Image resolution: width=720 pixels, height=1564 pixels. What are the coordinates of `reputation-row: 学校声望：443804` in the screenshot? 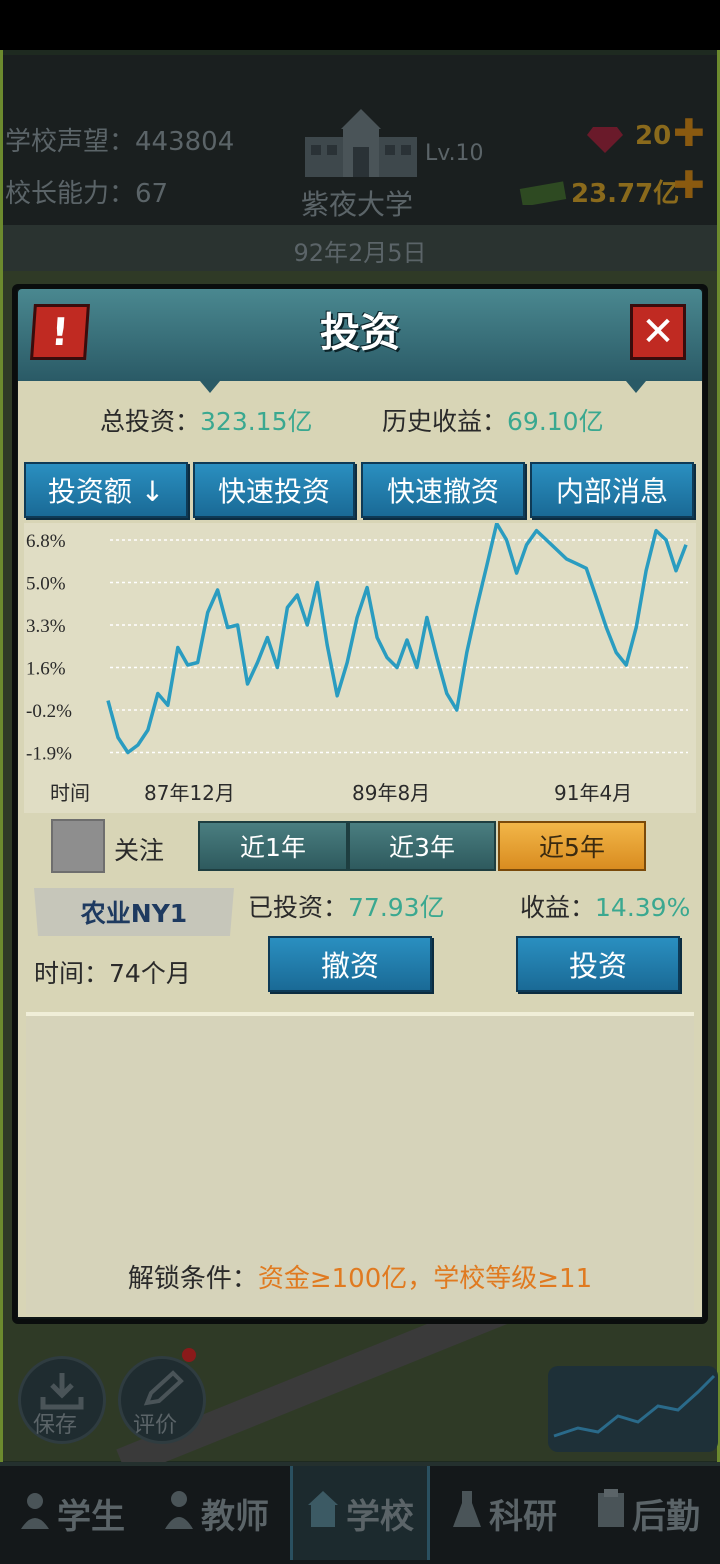 It's located at (119, 139).